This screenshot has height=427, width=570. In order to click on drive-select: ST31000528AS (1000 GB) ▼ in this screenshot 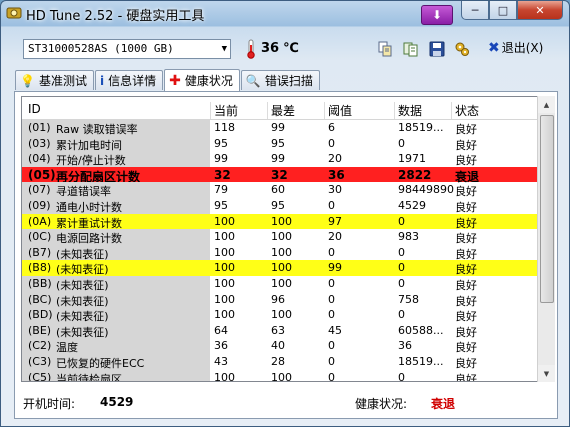, I will do `click(127, 49)`.